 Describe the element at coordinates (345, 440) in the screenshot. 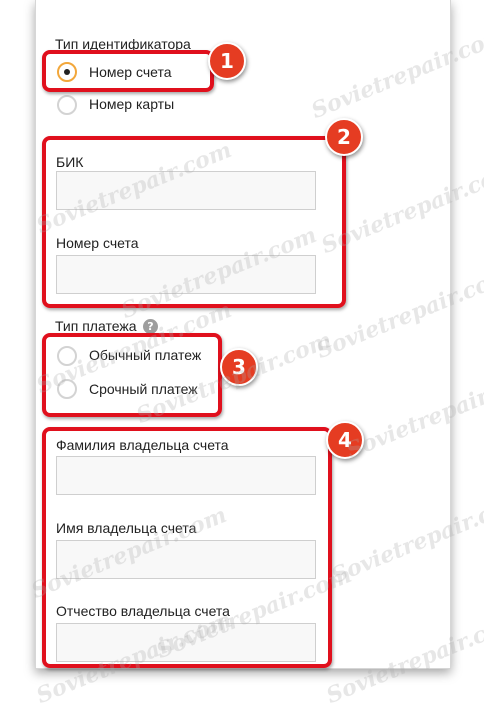

I see `callout-badge-4: 4` at that location.